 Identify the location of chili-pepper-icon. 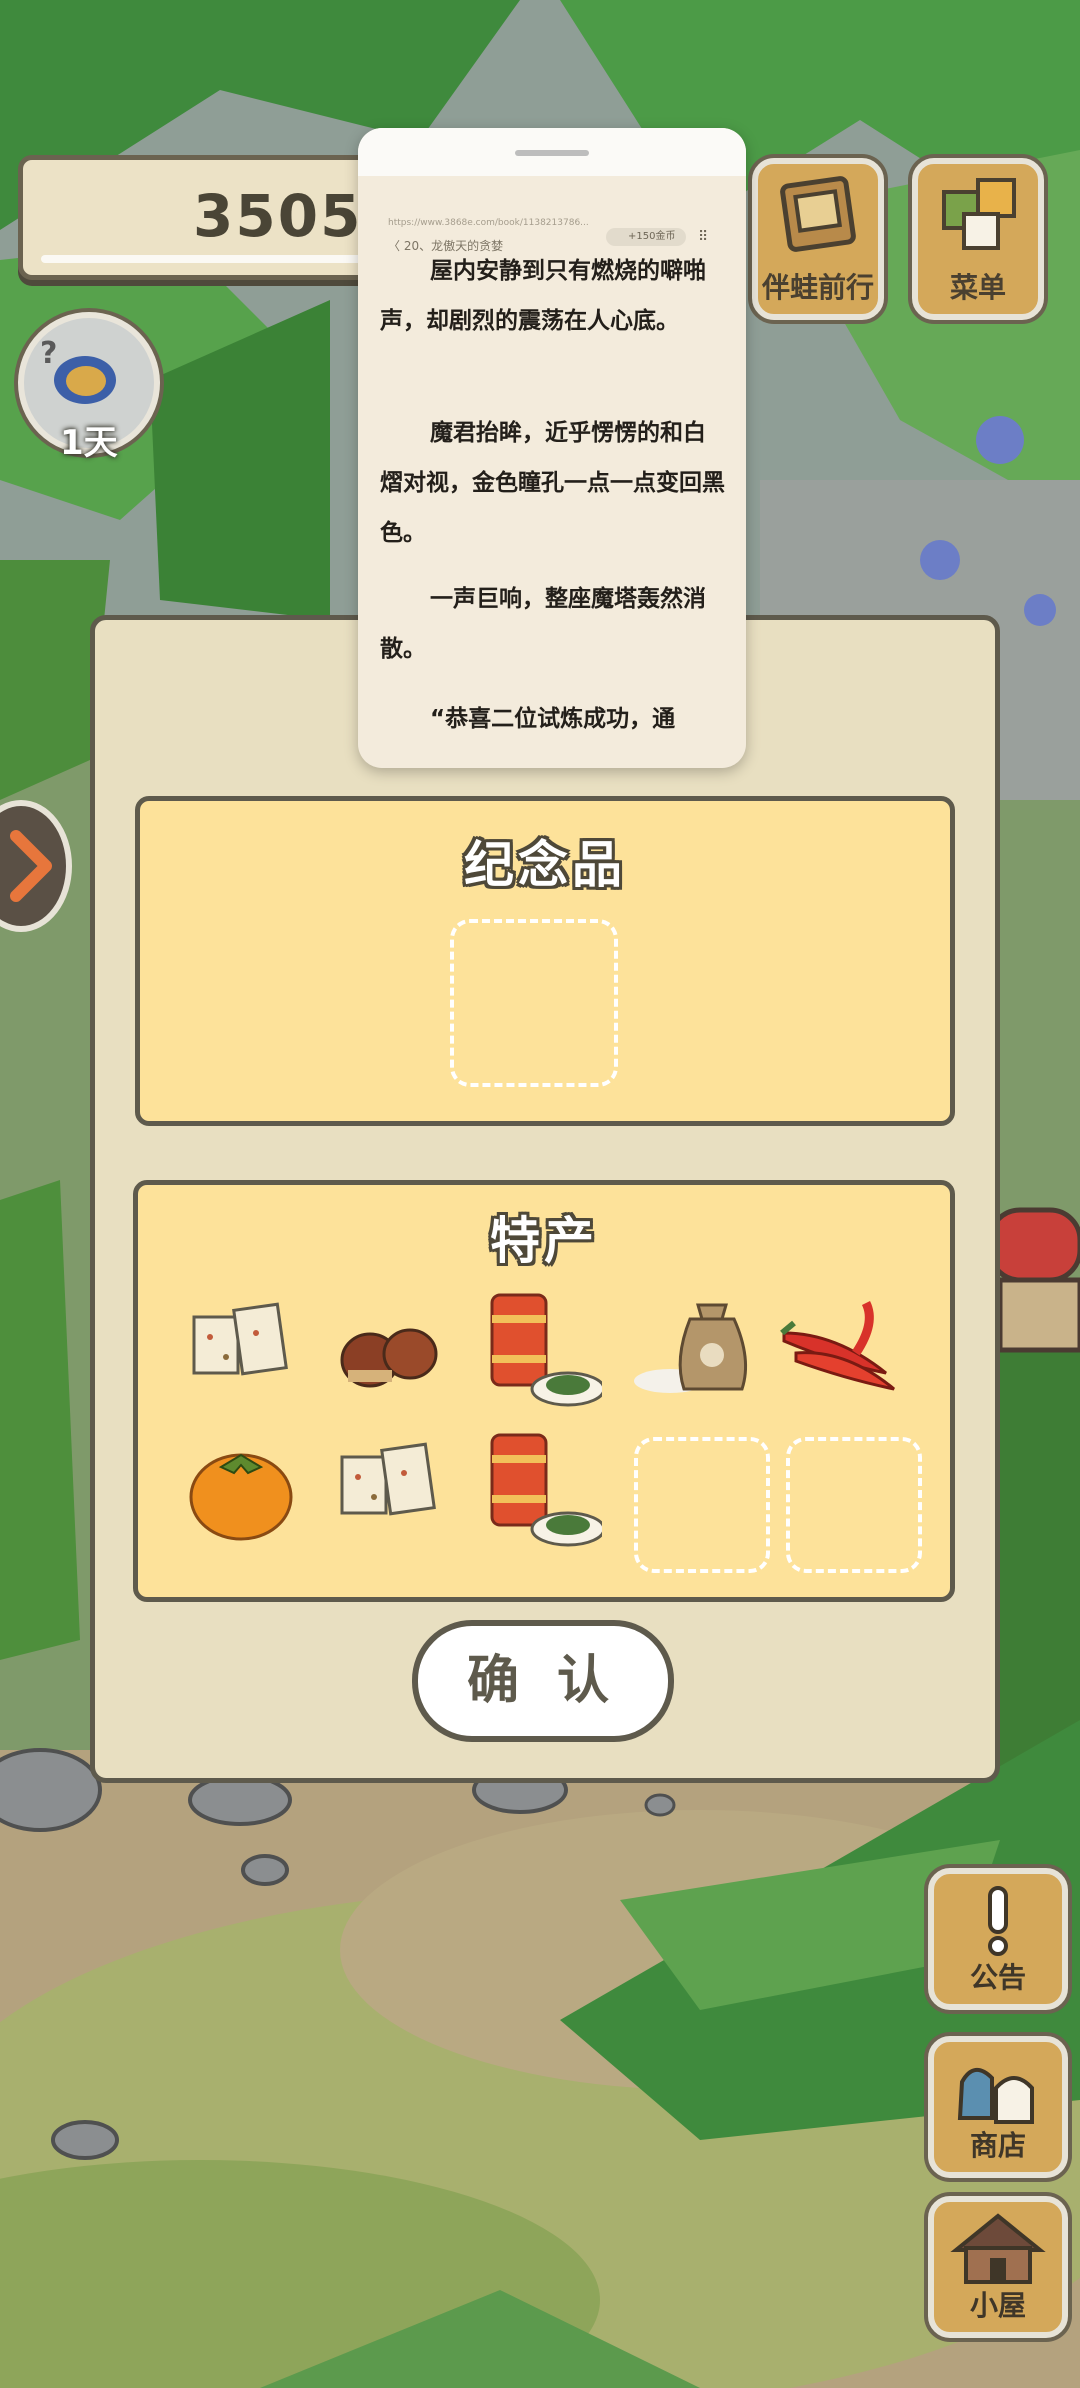
(841, 1348).